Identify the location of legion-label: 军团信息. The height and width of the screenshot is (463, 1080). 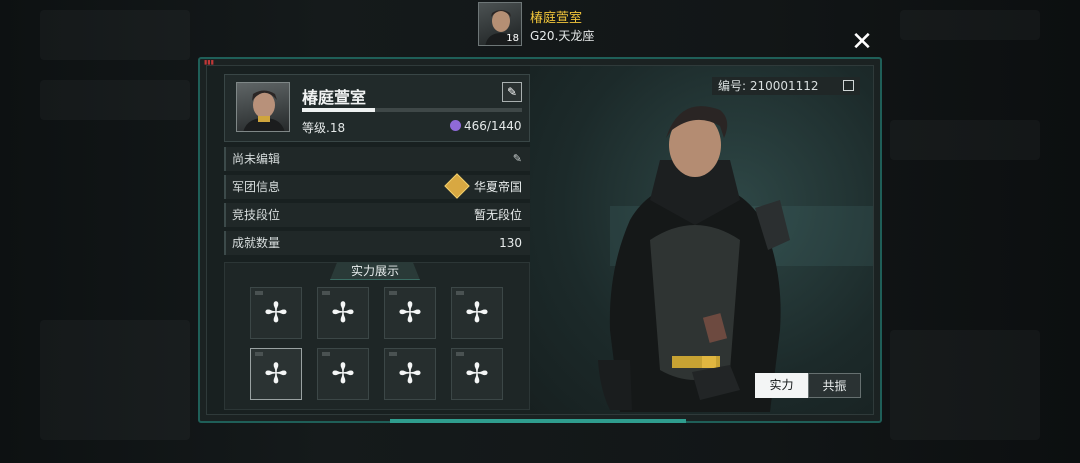
(256, 187).